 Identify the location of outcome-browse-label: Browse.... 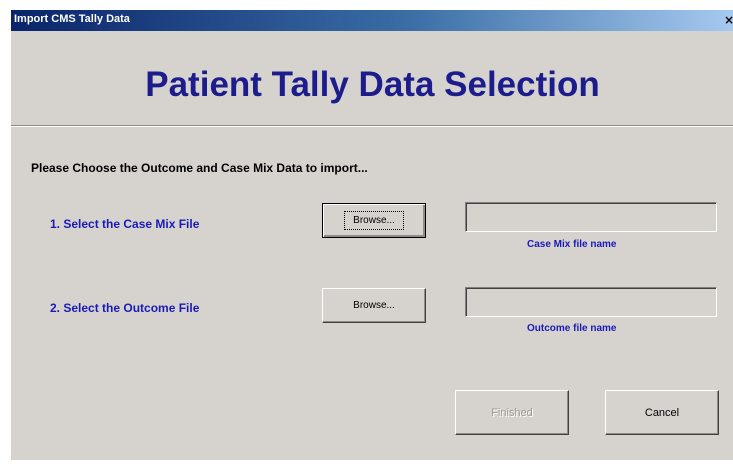
(374, 305).